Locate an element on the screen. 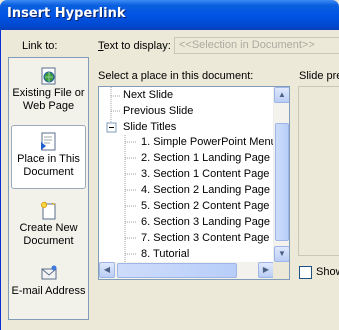 The width and height of the screenshot is (339, 330). email-address-button: E-mail Address is located at coordinates (48, 281).